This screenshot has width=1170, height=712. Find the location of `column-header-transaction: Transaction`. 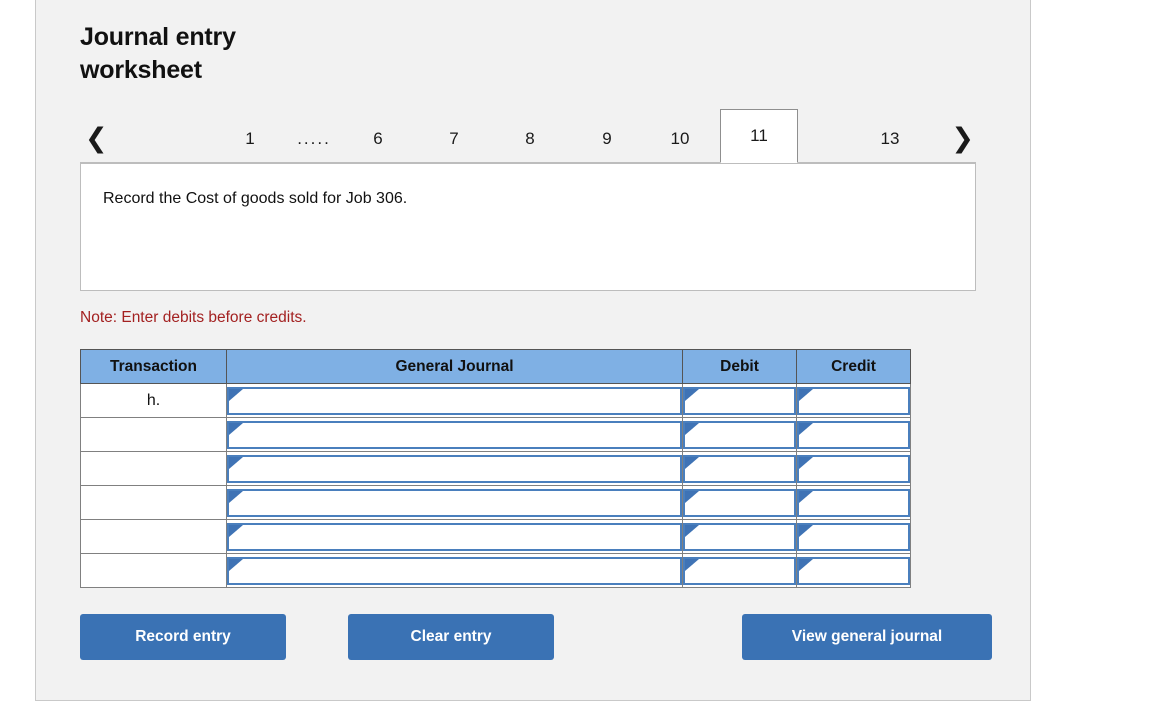

column-header-transaction: Transaction is located at coordinates (153, 366).